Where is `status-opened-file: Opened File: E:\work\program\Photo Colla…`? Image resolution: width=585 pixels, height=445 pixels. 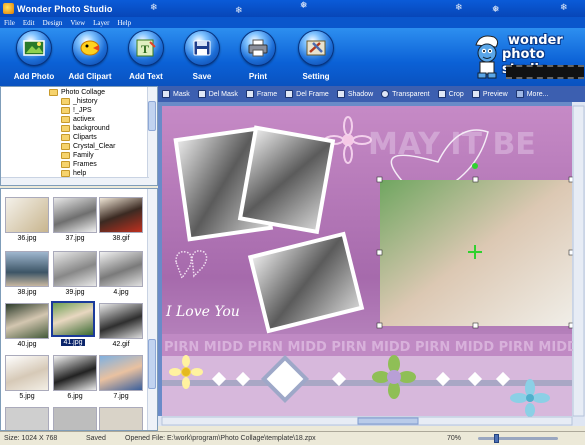
status-opened-file: Opened File: E:\work\program\Photo Colla… is located at coordinates (220, 438).